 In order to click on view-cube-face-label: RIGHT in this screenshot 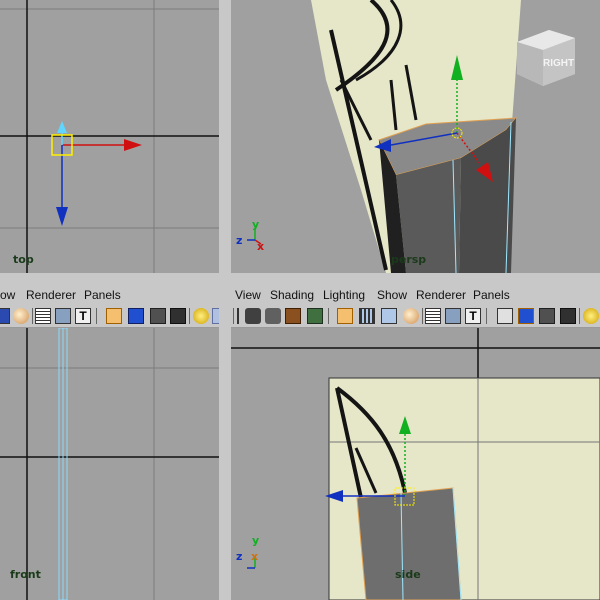, I will do `click(559, 63)`.